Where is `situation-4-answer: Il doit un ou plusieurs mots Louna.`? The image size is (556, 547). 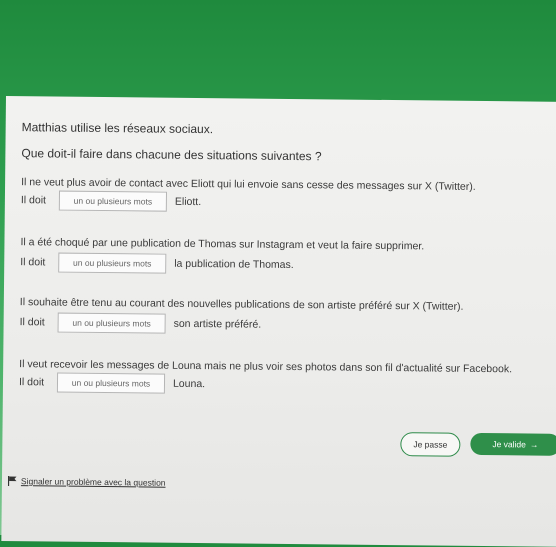
situation-4-answer: Il doit un ou plusieurs mots Louna. is located at coordinates (112, 383).